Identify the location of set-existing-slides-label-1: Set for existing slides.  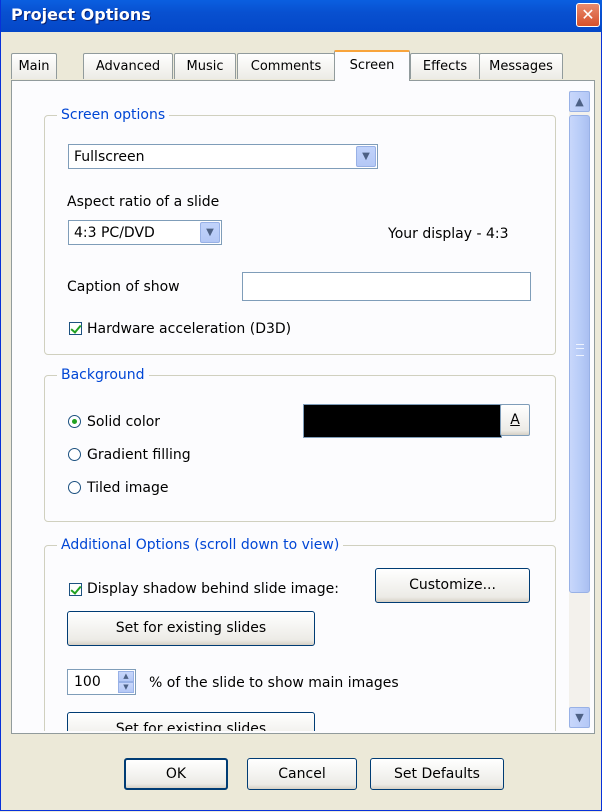
(191, 628).